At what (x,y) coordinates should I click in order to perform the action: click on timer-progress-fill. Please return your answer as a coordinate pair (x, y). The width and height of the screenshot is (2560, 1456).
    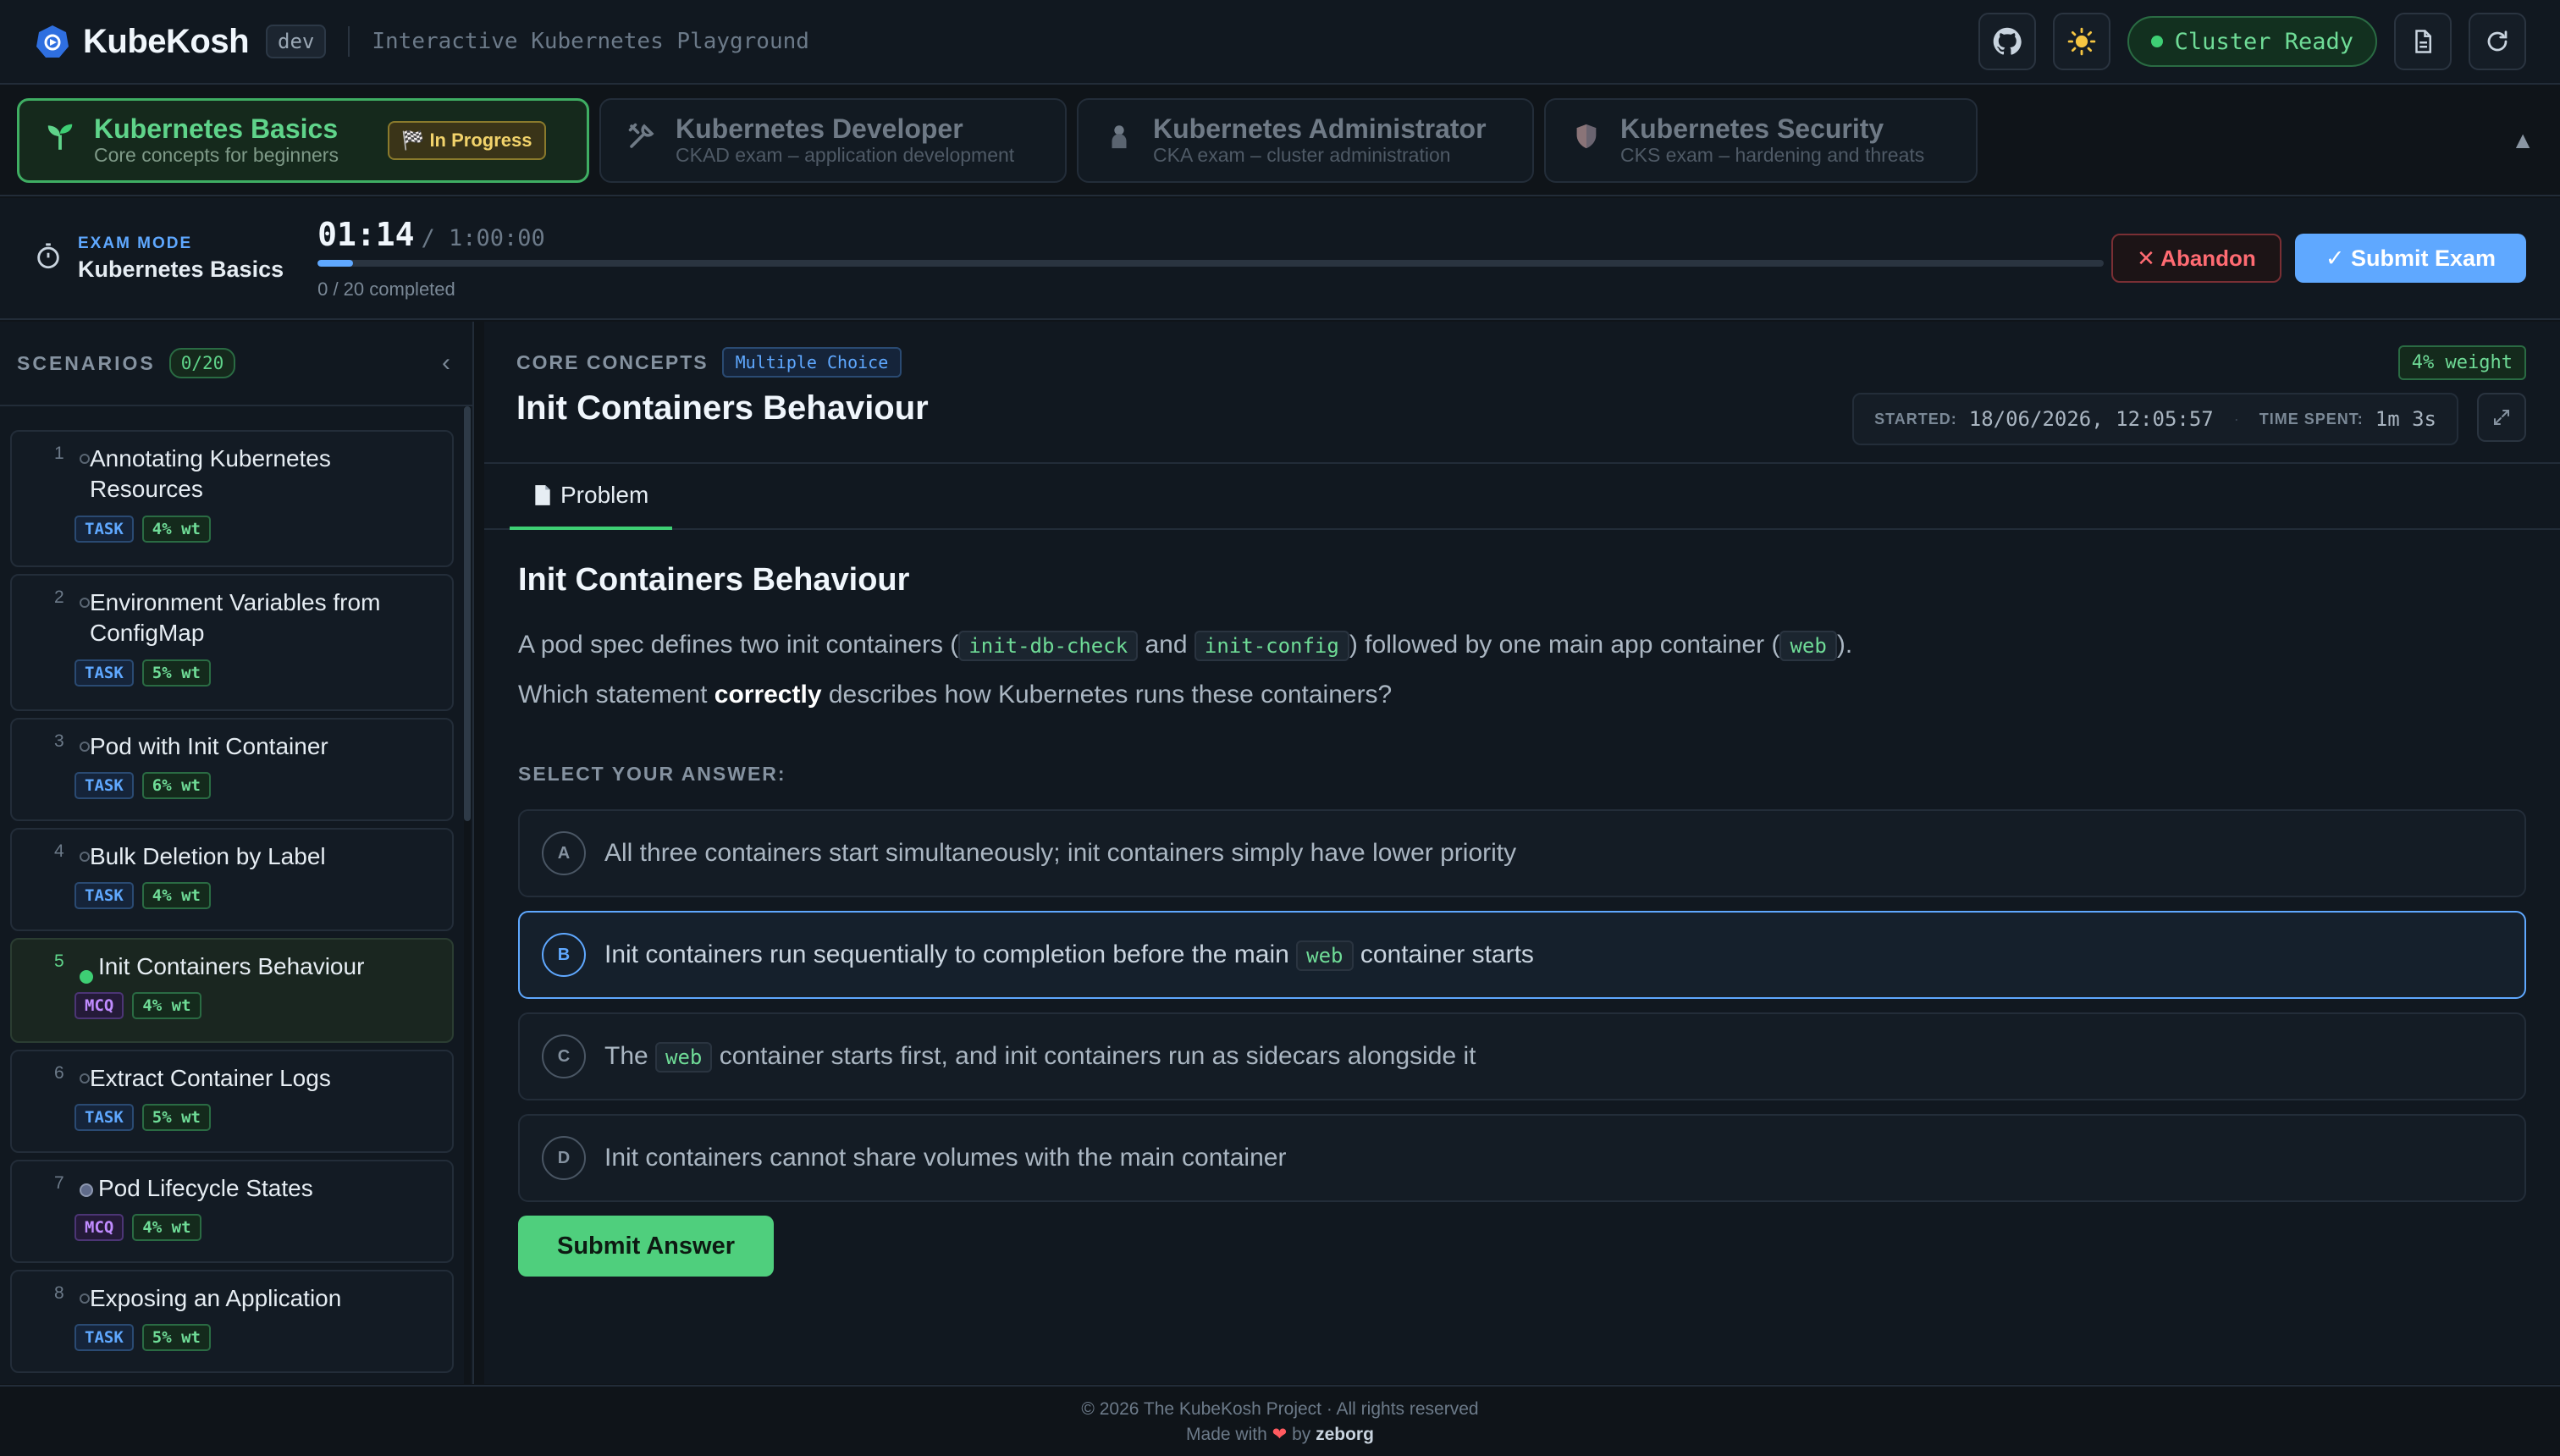
    Looking at the image, I should click on (335, 263).